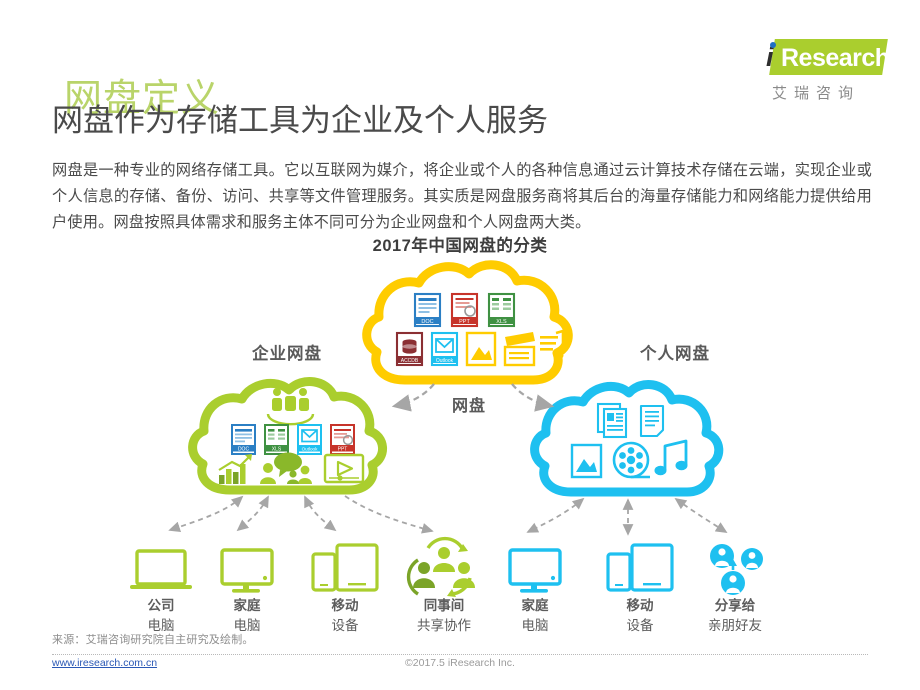 The width and height of the screenshot is (920, 690). Describe the element at coordinates (320, 513) in the screenshot. I see `arrow-enterprise-to-mobile` at that location.